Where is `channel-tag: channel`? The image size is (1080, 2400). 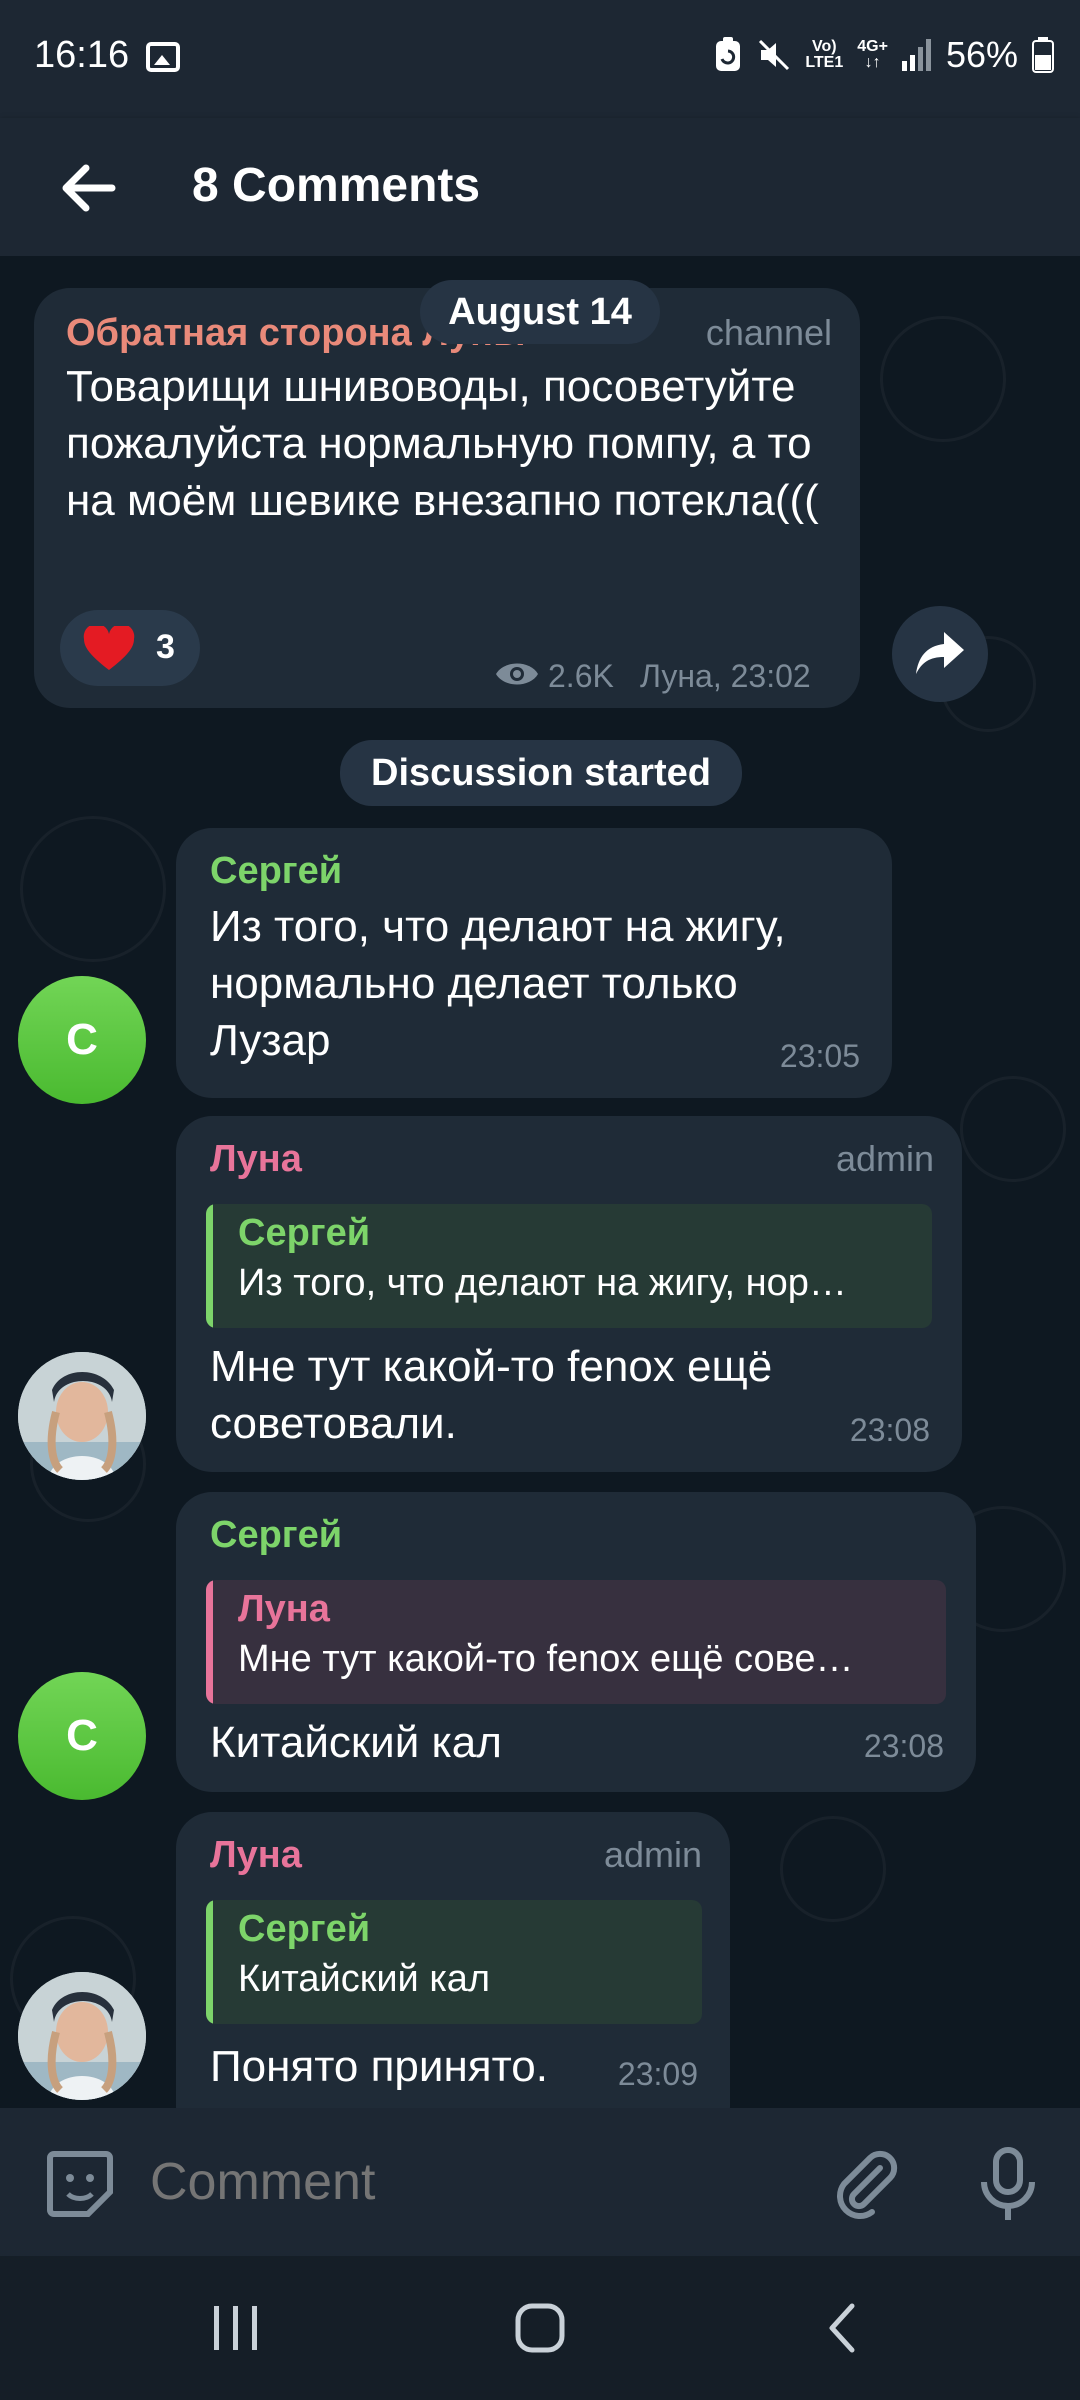 channel-tag: channel is located at coordinates (768, 332).